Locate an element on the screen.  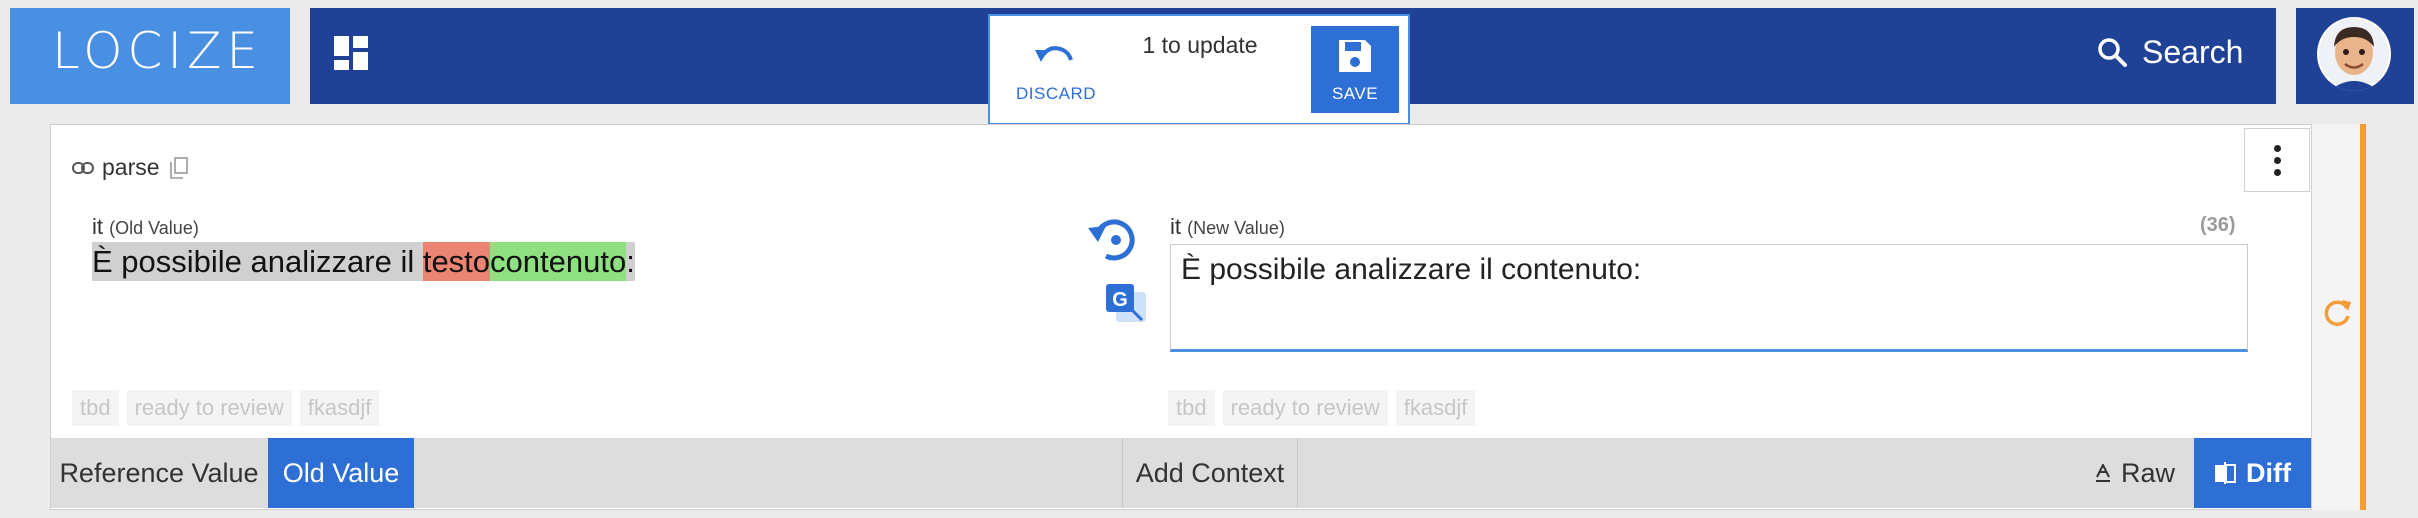
char-count: (36) is located at coordinates (2218, 225).